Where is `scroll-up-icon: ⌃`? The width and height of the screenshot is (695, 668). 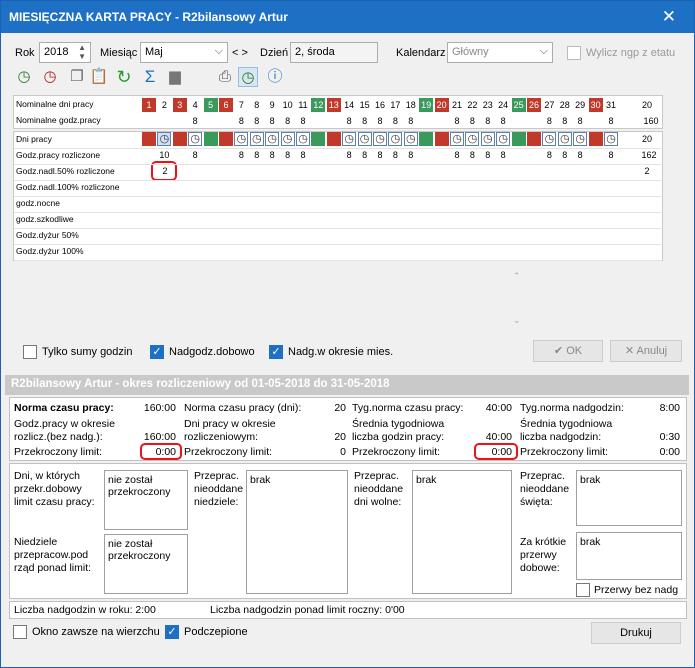
scroll-up-icon: ⌃ is located at coordinates (517, 276).